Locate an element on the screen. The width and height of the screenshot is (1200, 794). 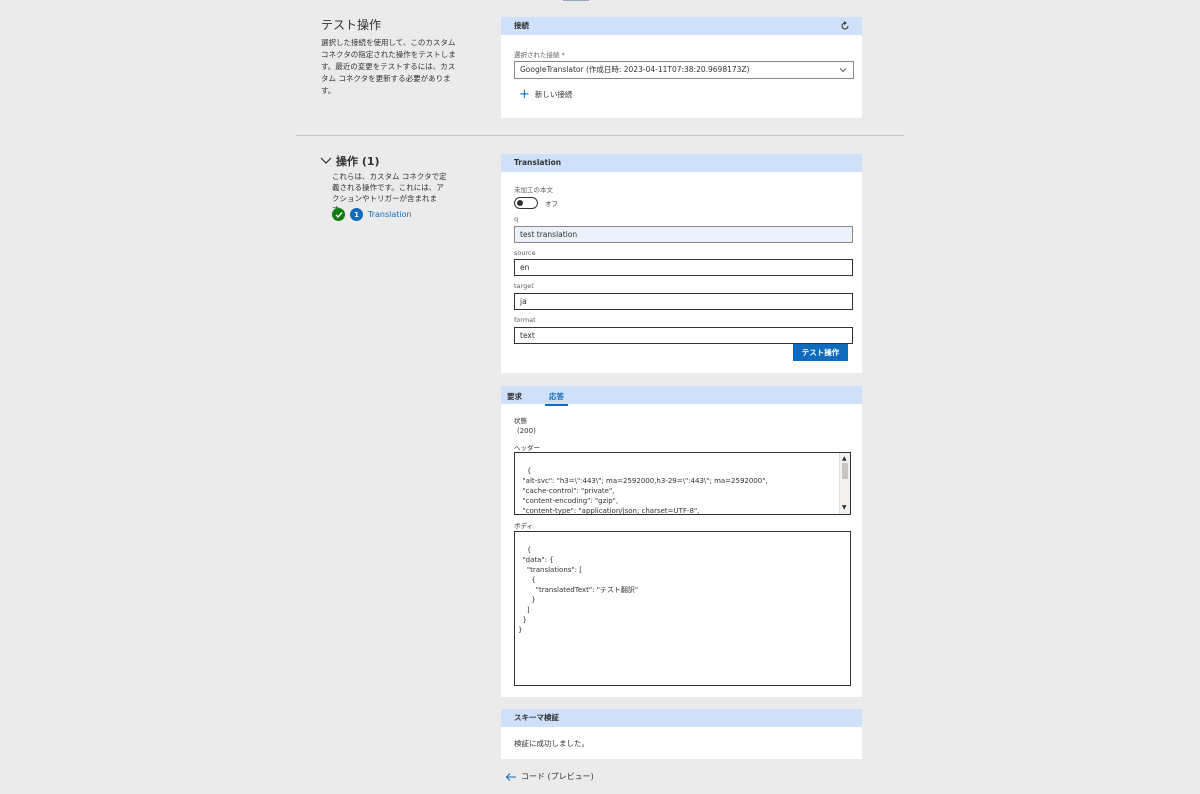
refresh-icon is located at coordinates (845, 26).